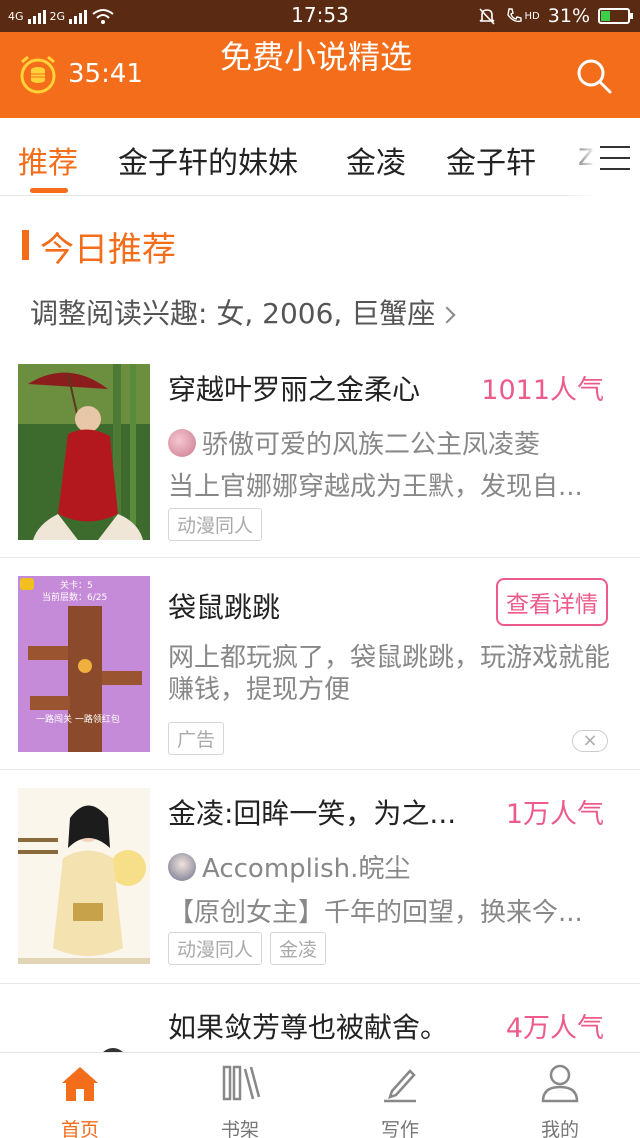 The image size is (640, 1138). Describe the element at coordinates (559, 1128) in the screenshot. I see `nav-profile-label: 我的` at that location.